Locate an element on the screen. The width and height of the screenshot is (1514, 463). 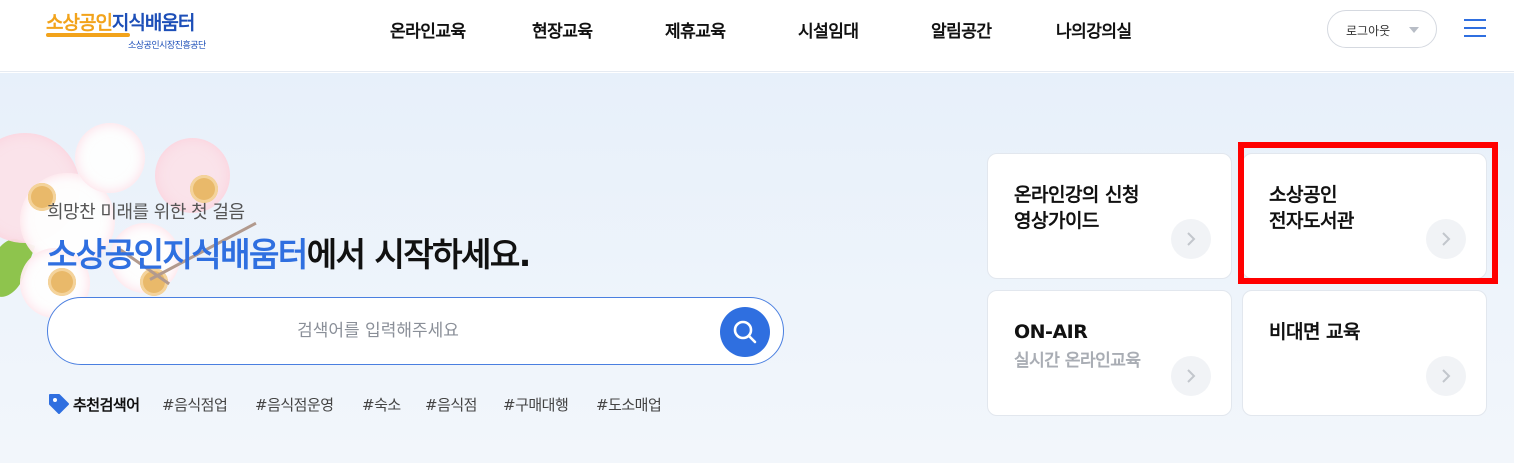
caret-down-icon is located at coordinates (1414, 30).